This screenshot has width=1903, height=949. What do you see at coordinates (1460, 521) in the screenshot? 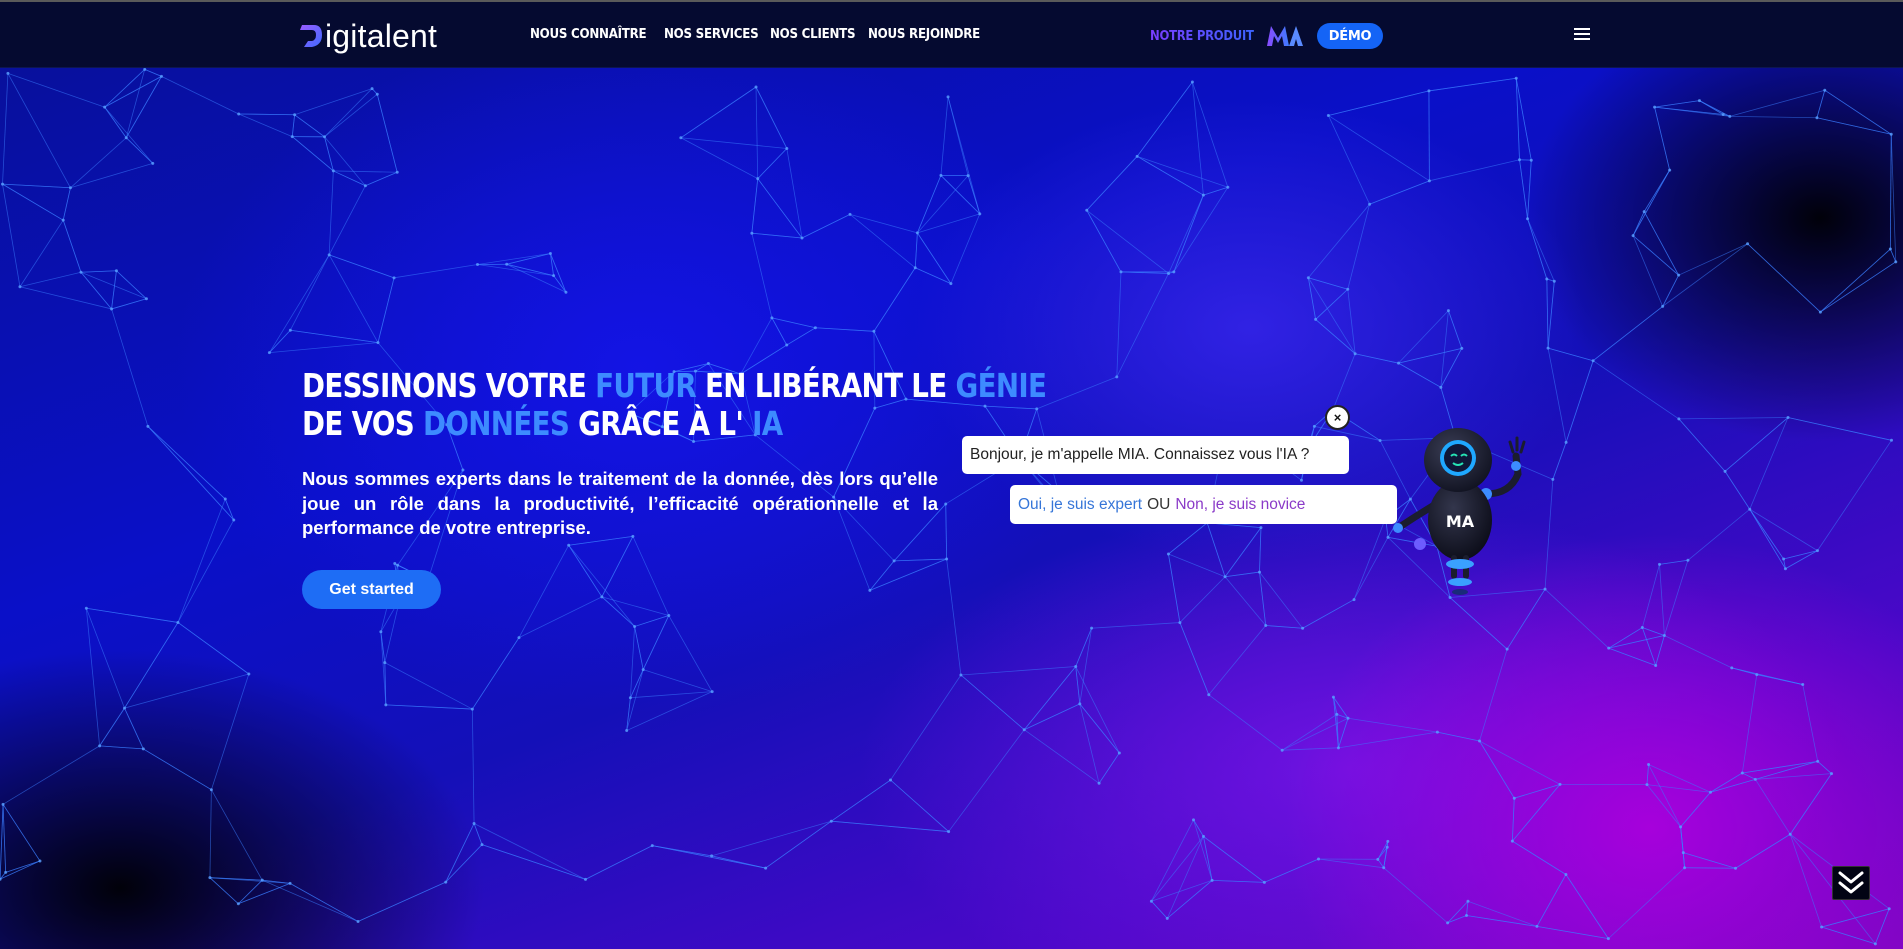
I see `robot-badge-text: MA` at bounding box center [1460, 521].